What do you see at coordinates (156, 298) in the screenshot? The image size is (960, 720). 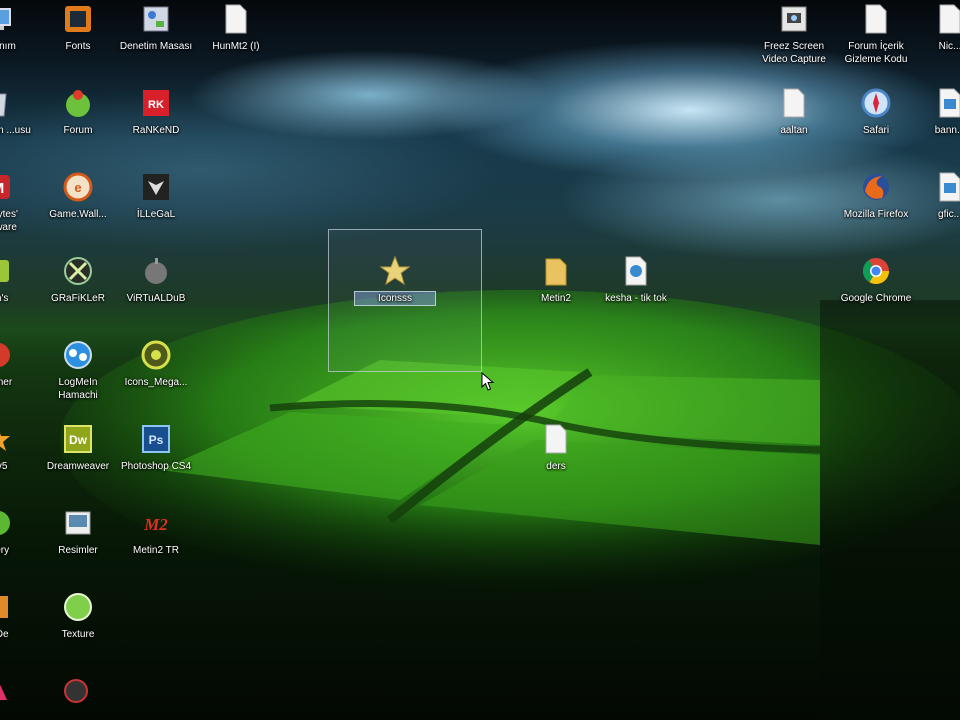 I see `desktop-icon-label: ViRTuALDuB` at bounding box center [156, 298].